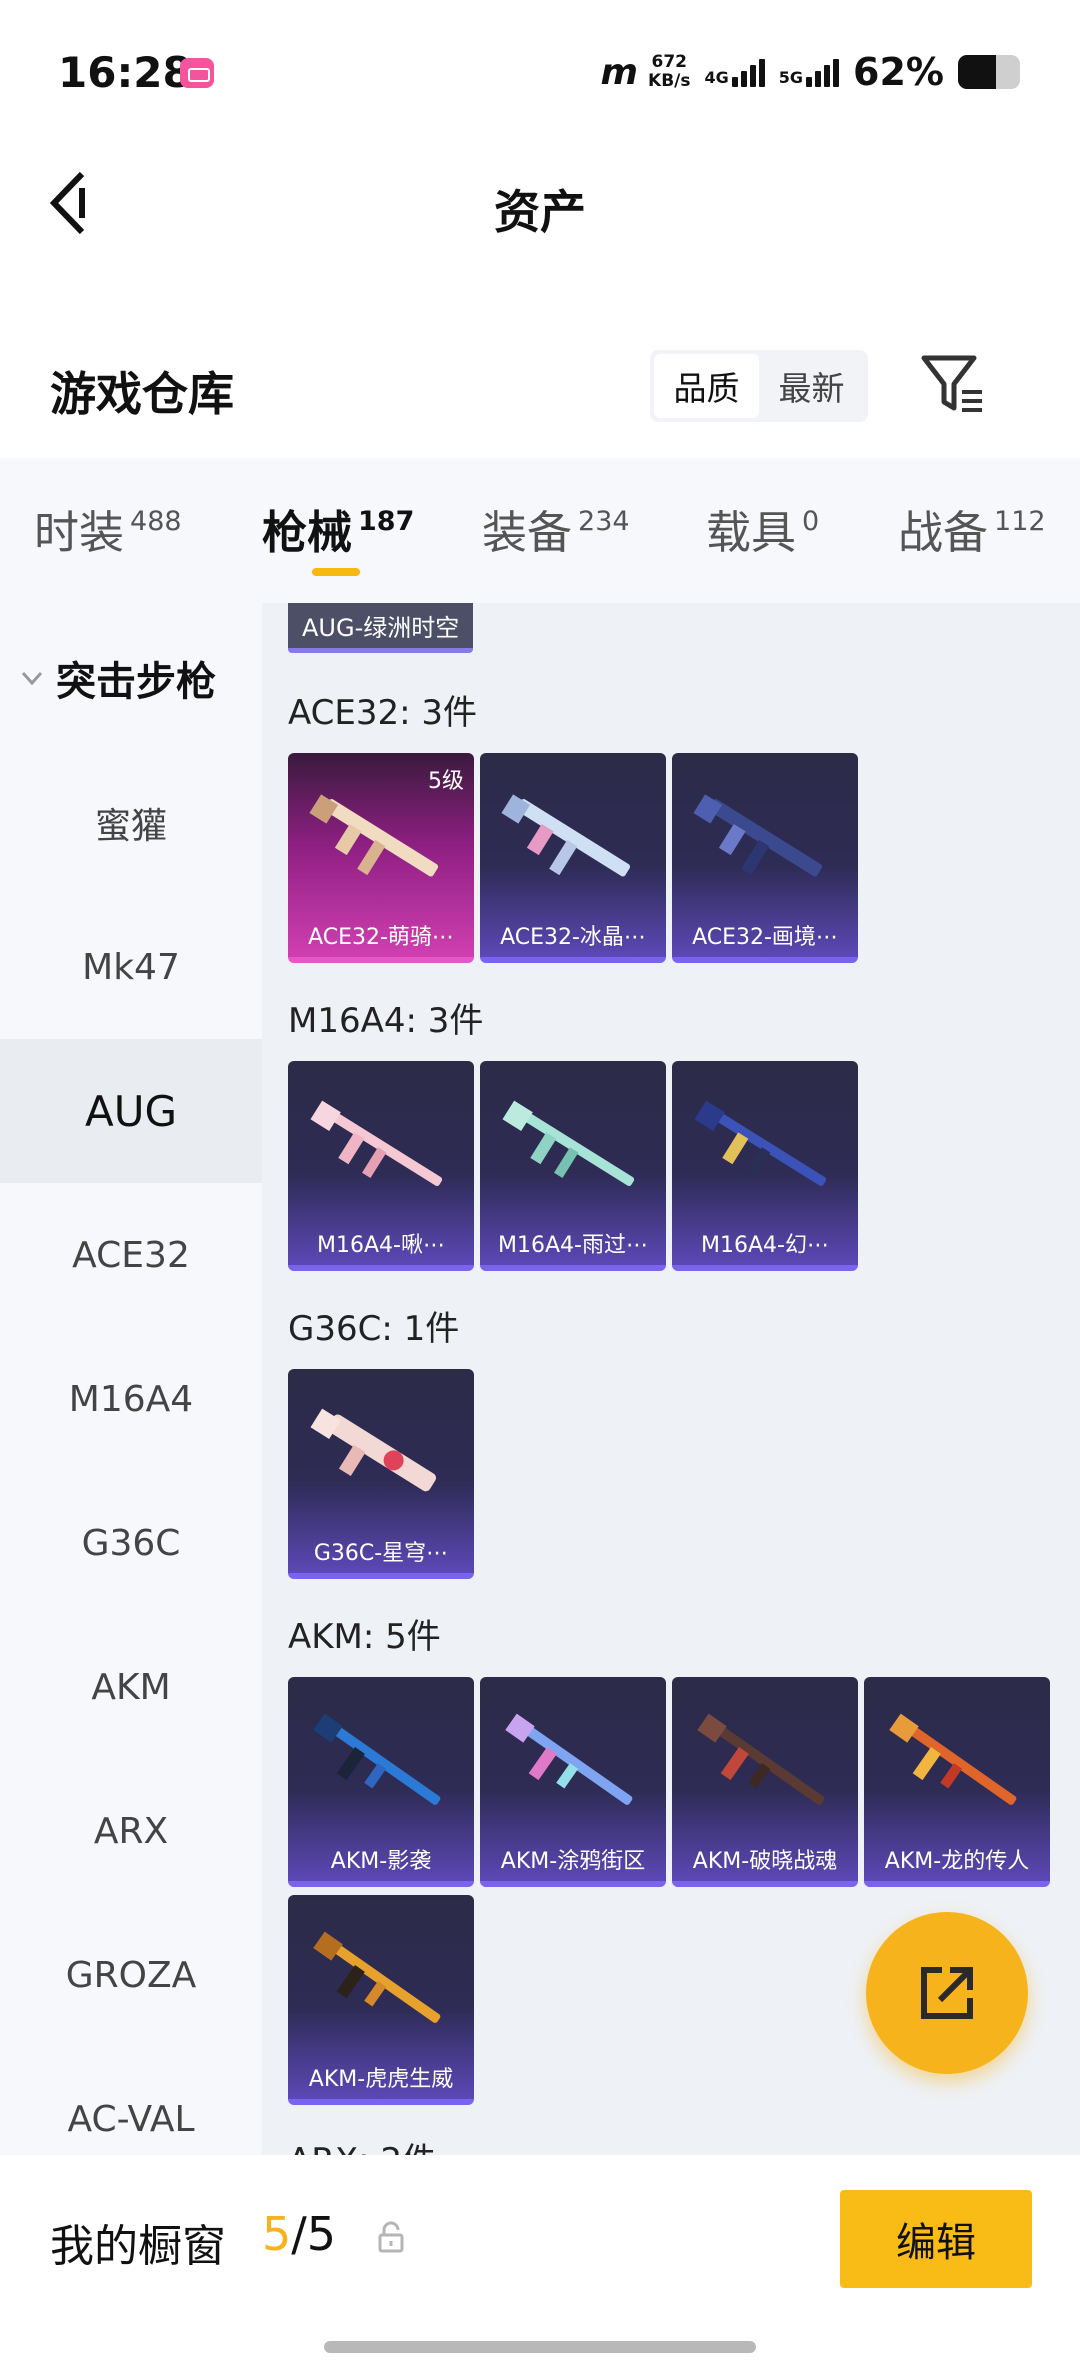  I want to click on group-title-ace32: ACE32: 3件, so click(383, 713).